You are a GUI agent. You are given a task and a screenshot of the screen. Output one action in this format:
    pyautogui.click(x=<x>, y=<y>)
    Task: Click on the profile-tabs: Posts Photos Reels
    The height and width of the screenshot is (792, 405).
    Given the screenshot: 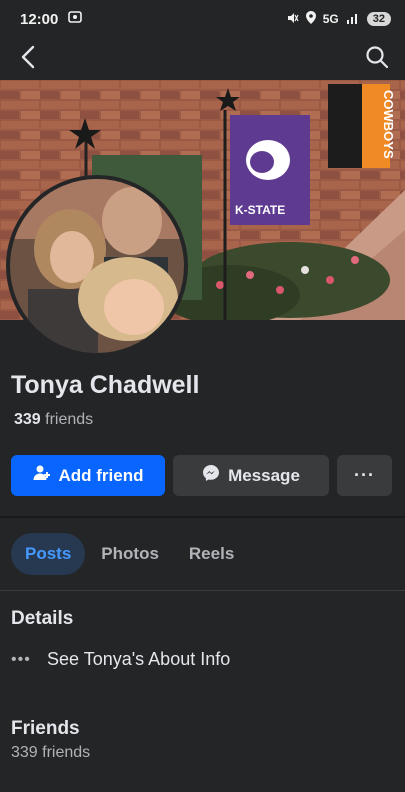 What is the action you would take?
    pyautogui.click(x=129, y=554)
    